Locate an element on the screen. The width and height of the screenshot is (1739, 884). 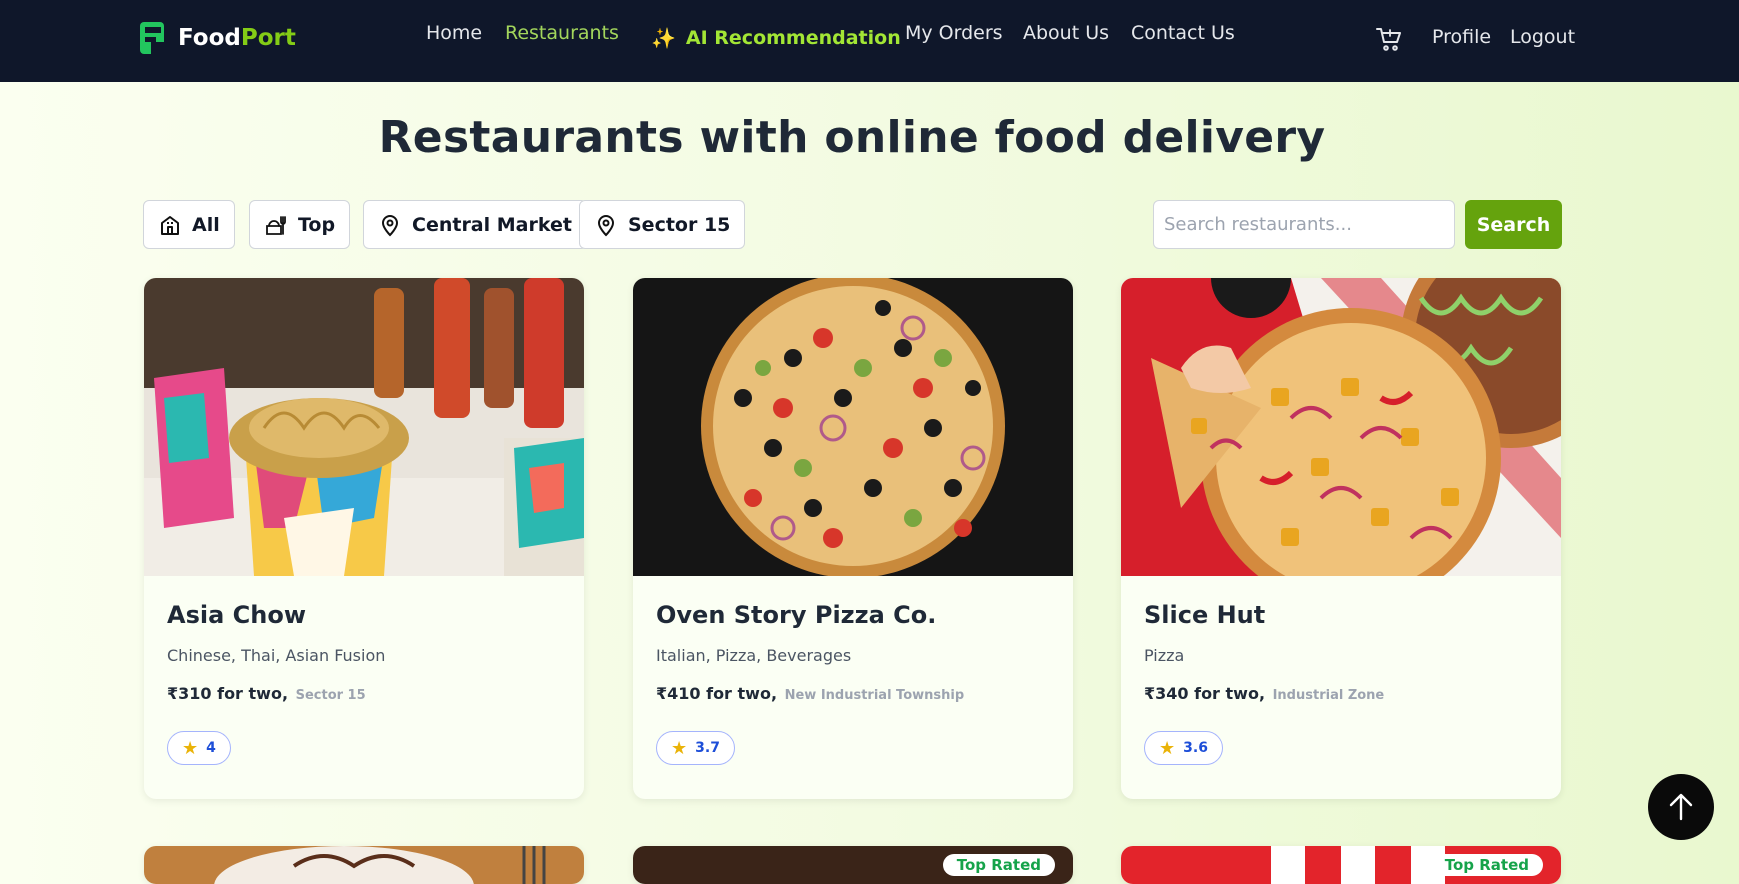
logo-f-icon is located at coordinates (152, 38).